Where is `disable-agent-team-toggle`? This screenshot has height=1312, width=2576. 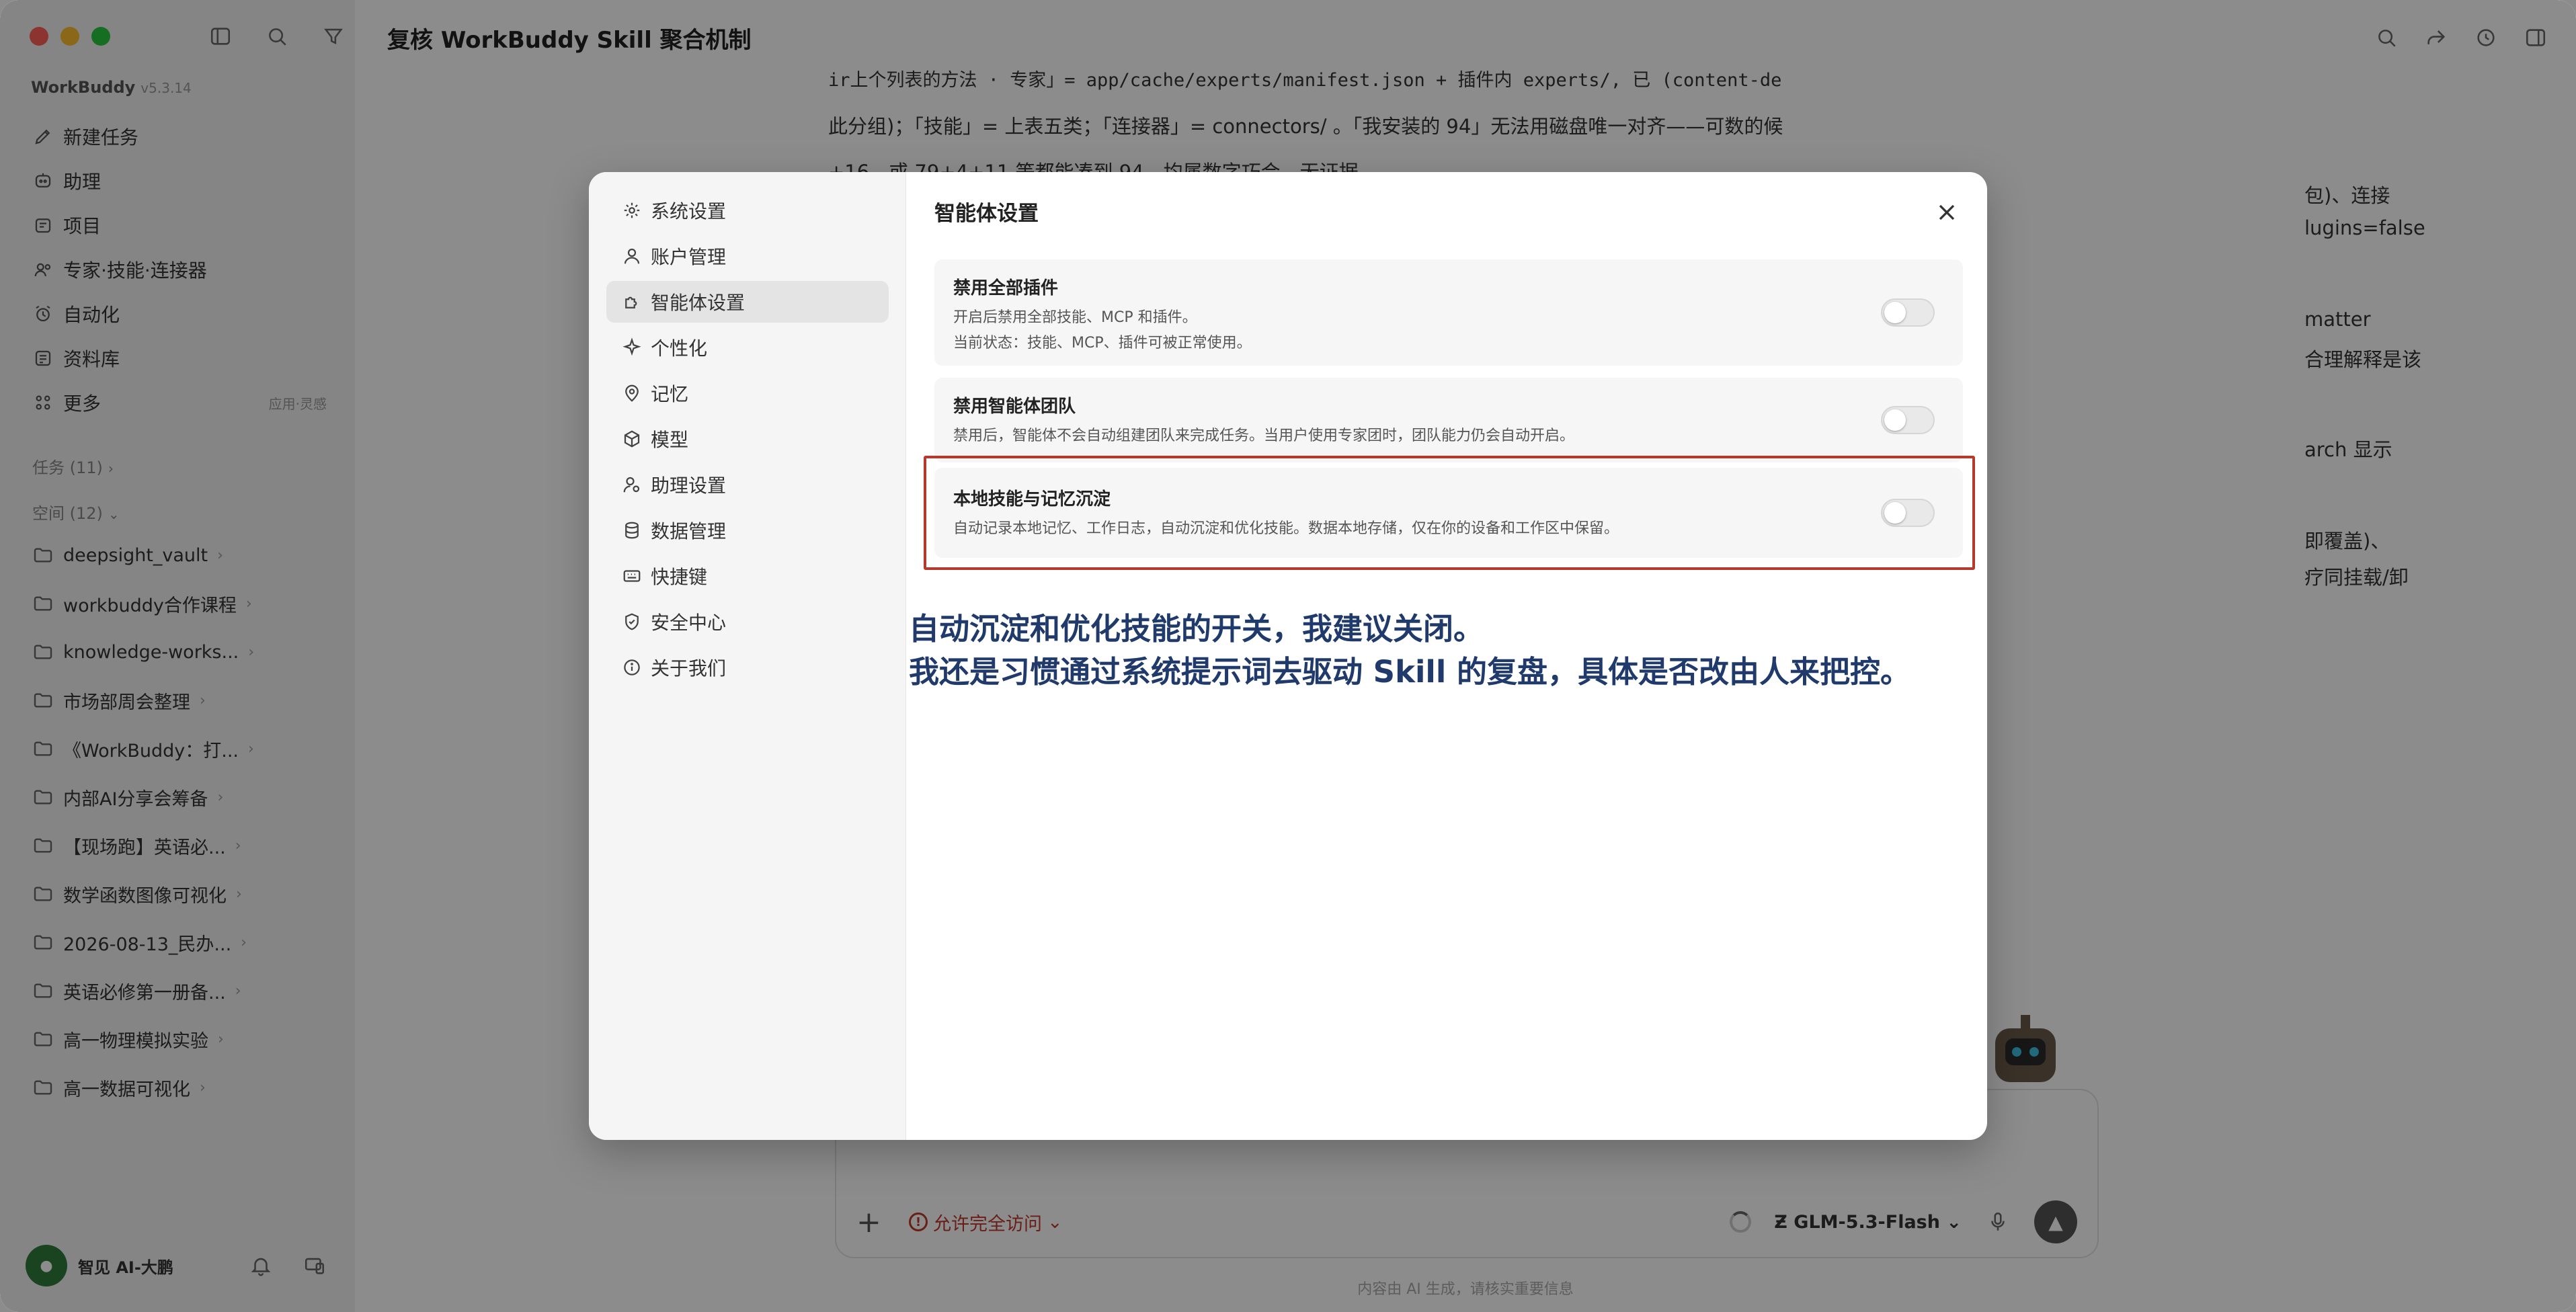
disable-agent-team-toggle is located at coordinates (1908, 420).